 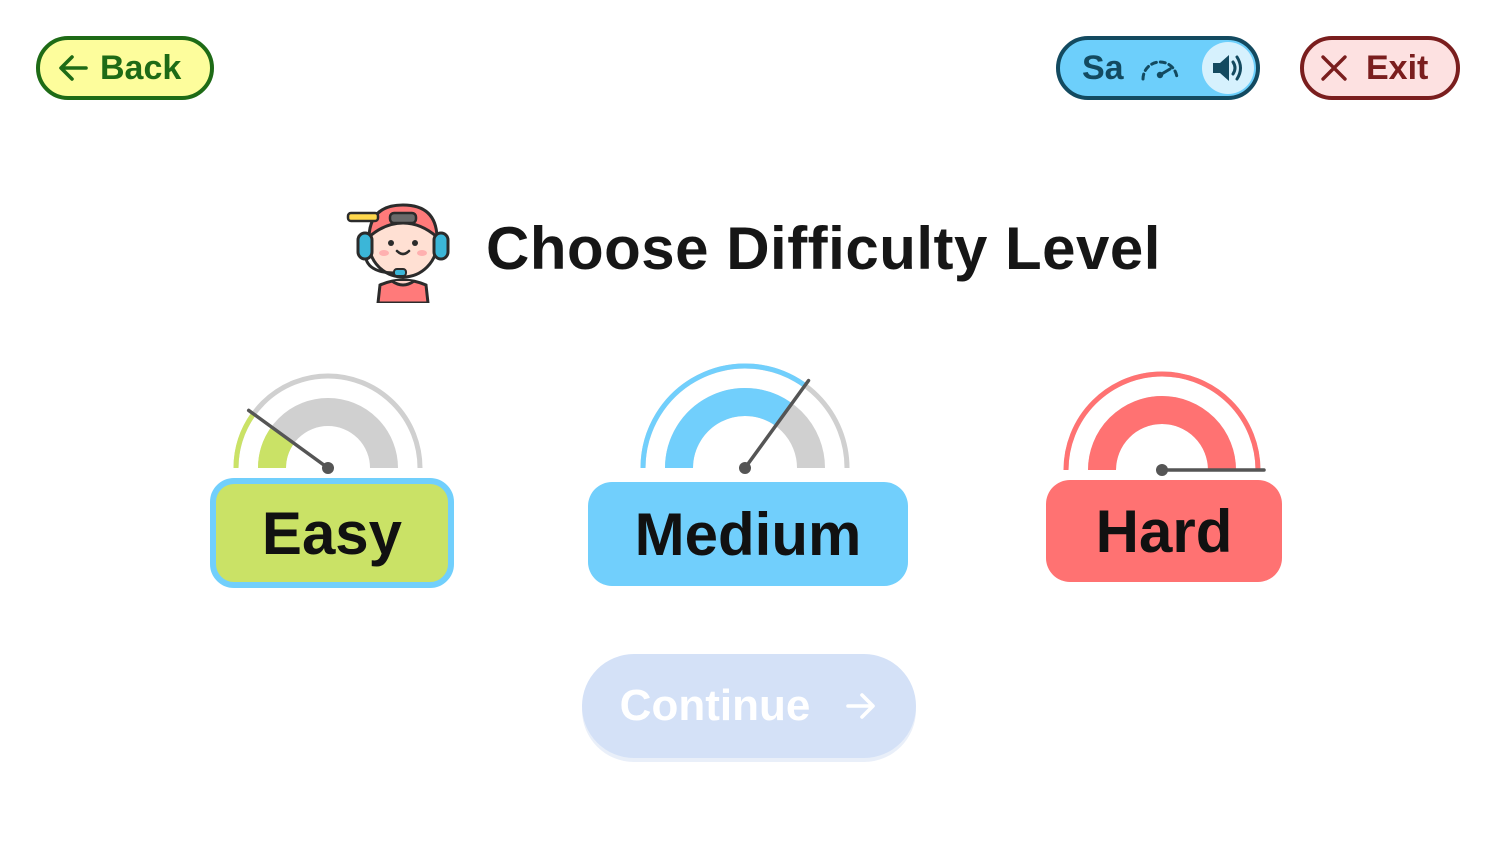 What do you see at coordinates (861, 706) in the screenshot?
I see `arrow-right-icon` at bounding box center [861, 706].